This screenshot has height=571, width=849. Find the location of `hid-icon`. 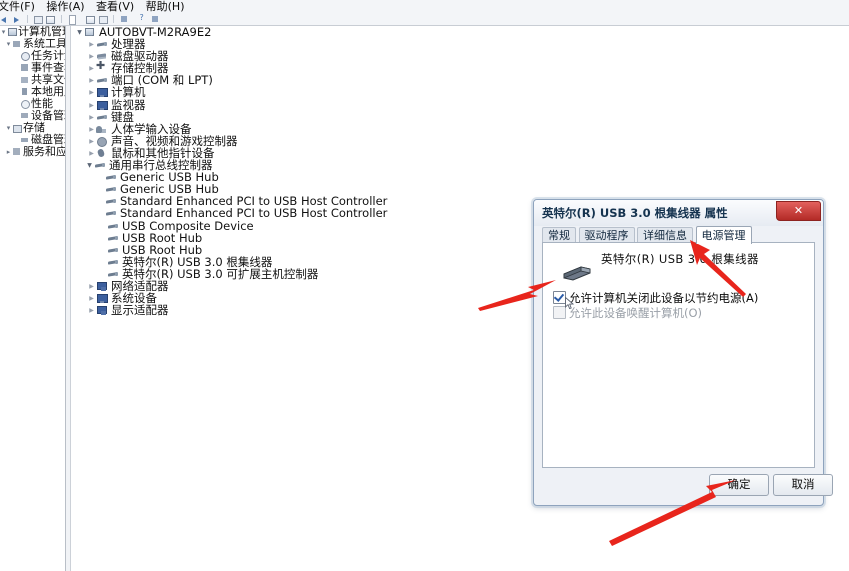

hid-icon is located at coordinates (102, 129).